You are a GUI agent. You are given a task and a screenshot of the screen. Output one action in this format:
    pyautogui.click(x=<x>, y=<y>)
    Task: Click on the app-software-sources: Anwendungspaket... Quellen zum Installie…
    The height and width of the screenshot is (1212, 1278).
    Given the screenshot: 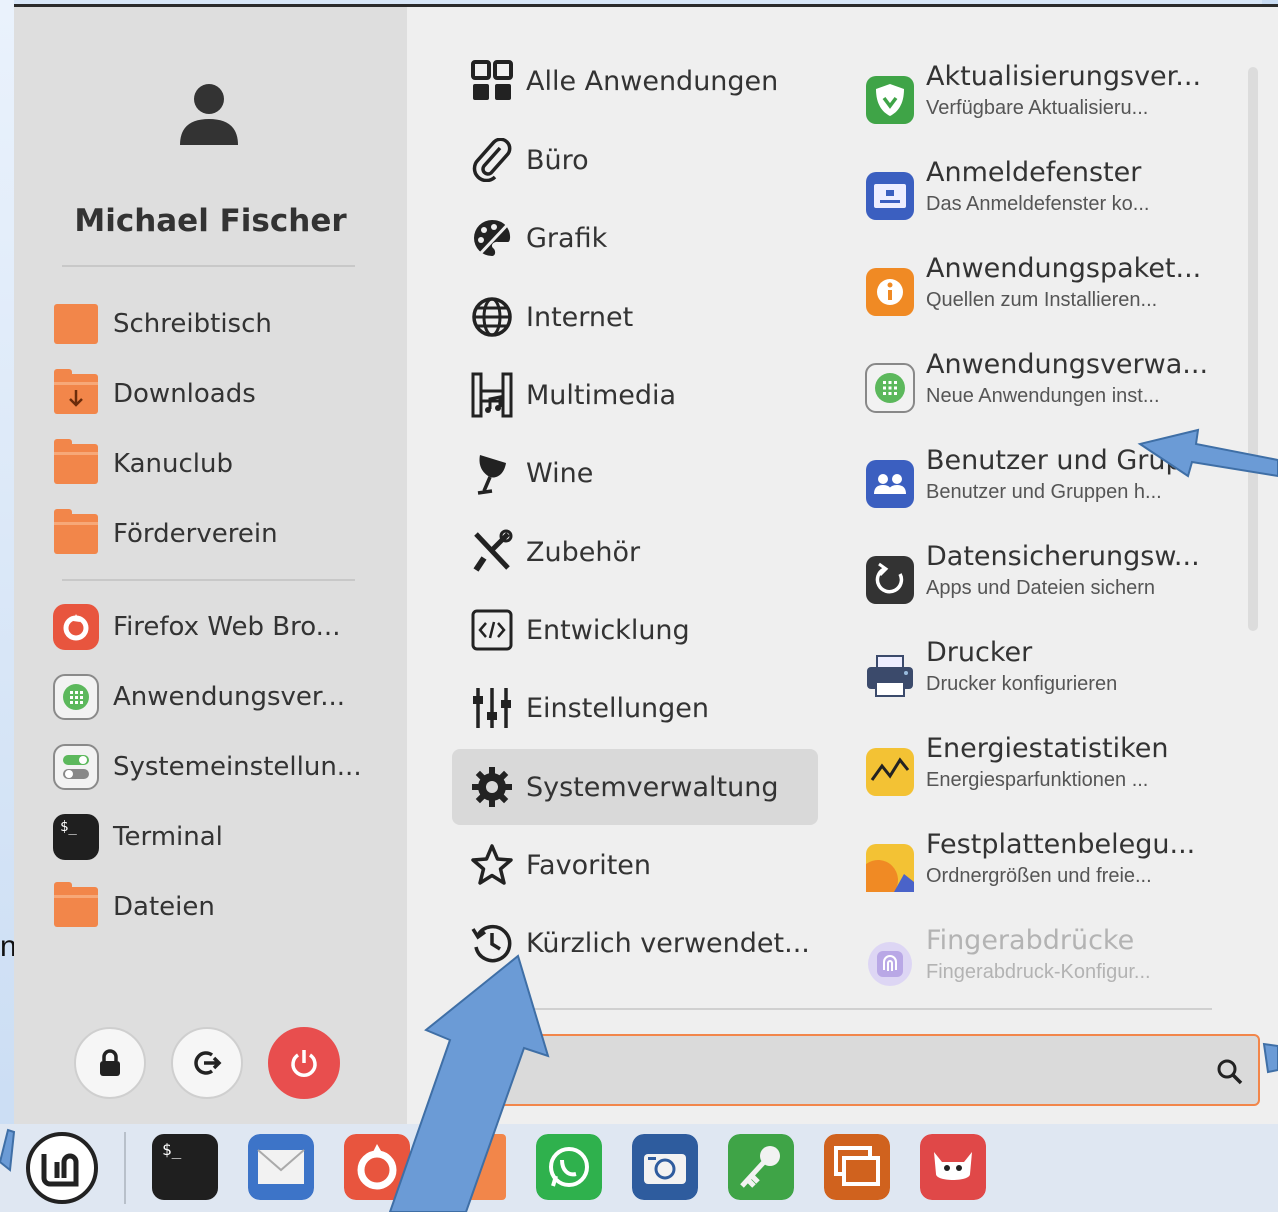 What is the action you would take?
    pyautogui.click(x=1044, y=296)
    